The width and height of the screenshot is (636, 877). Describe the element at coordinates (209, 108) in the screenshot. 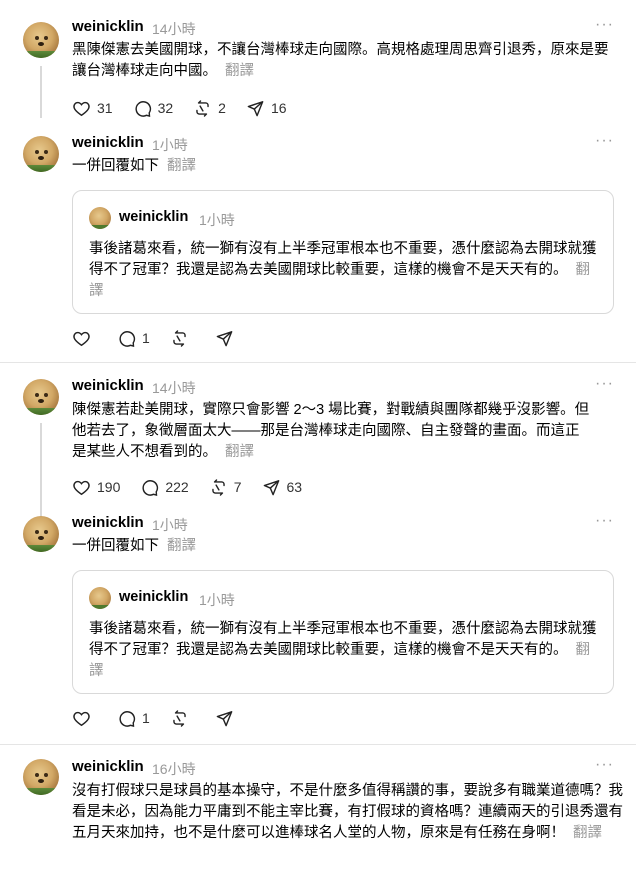

I see `repost-button: 2` at that location.